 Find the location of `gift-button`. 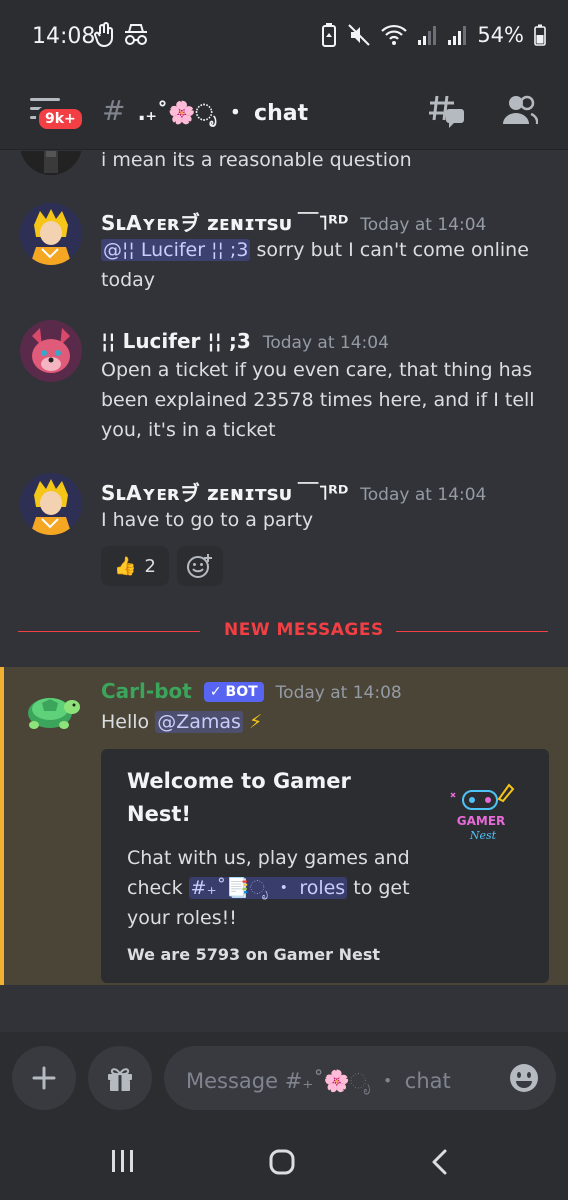

gift-button is located at coordinates (120, 1078).